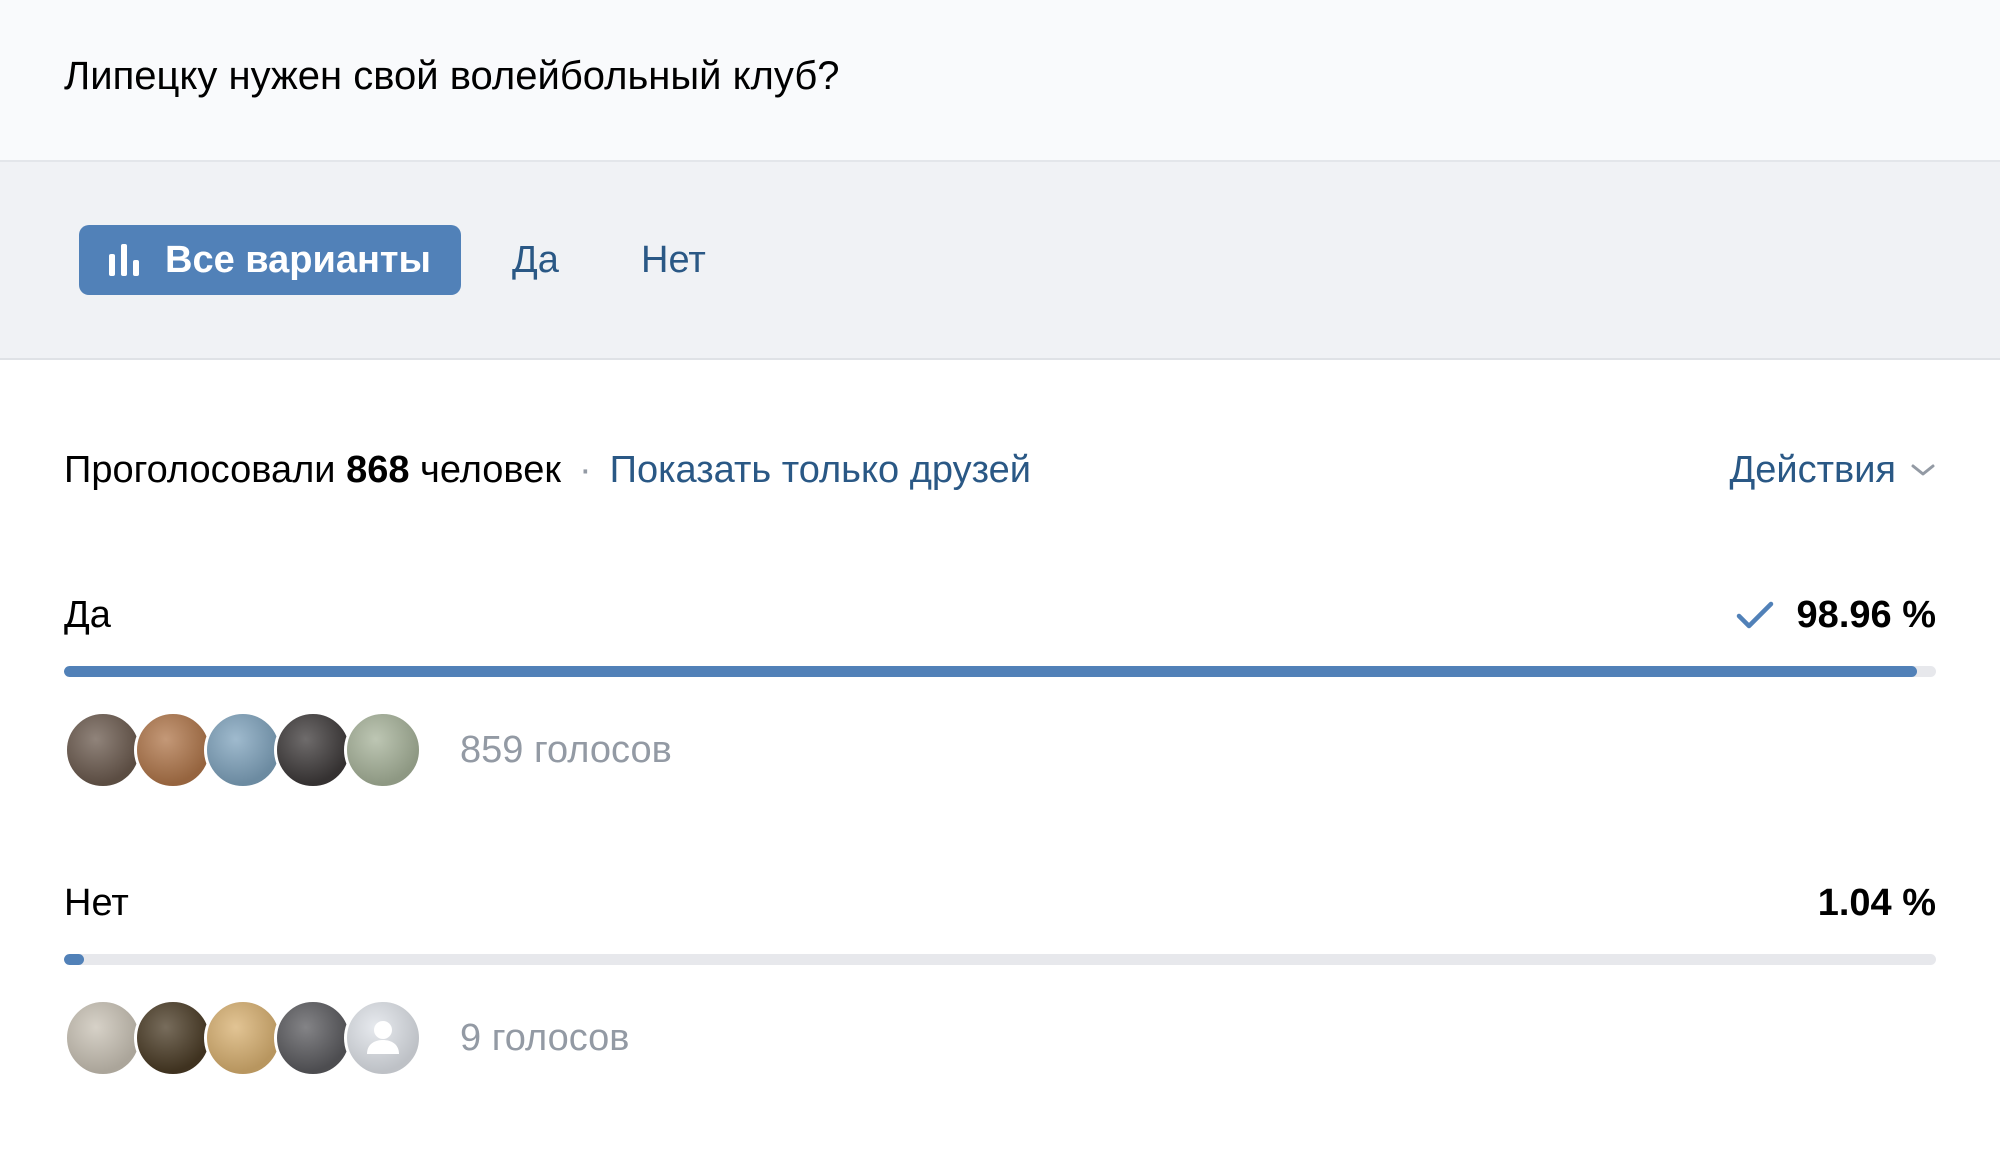 This screenshot has width=2000, height=1163. I want to click on poll-question: Липецку нужен свой волейбольный клуб?, so click(452, 76).